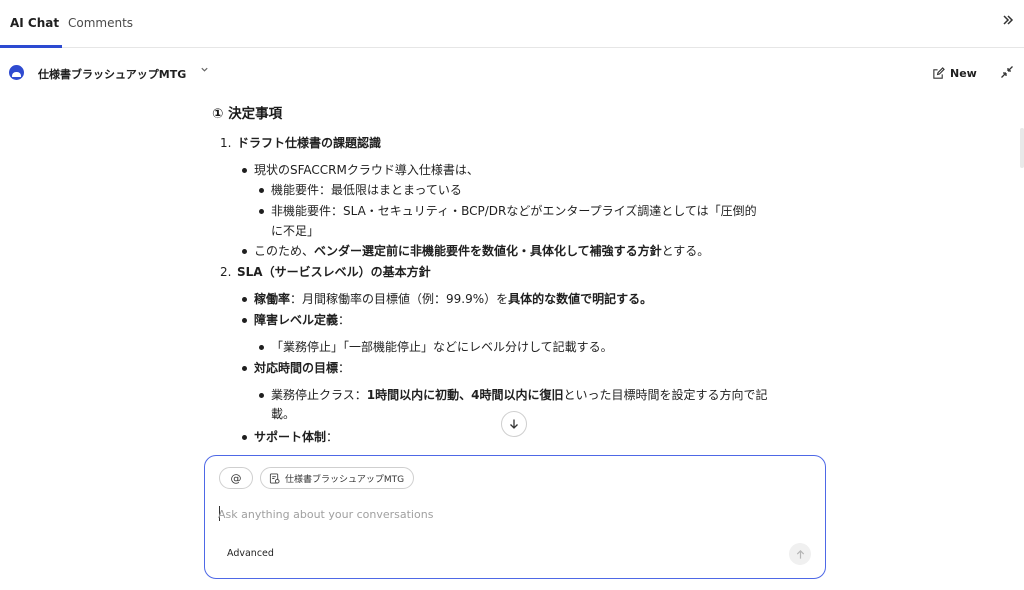  I want to click on active-tab-indicator, so click(31, 46).